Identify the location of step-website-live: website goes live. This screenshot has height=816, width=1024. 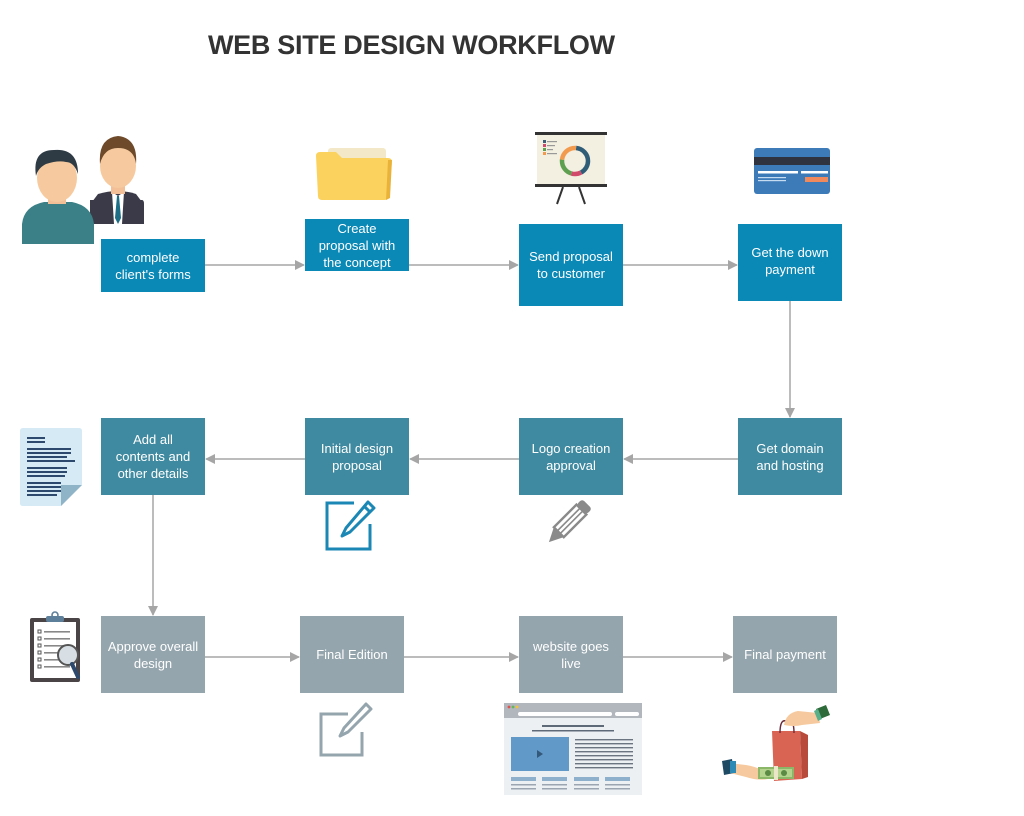
(571, 654).